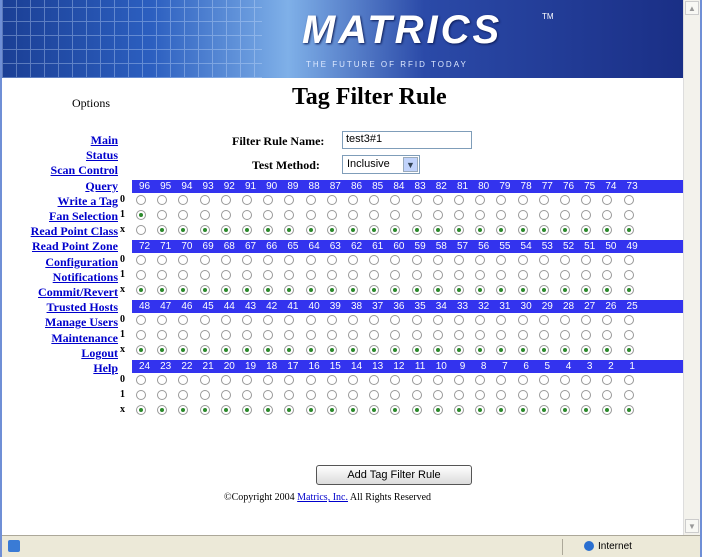  What do you see at coordinates (60, 368) in the screenshot?
I see `sidebar-item-help: Help` at bounding box center [60, 368].